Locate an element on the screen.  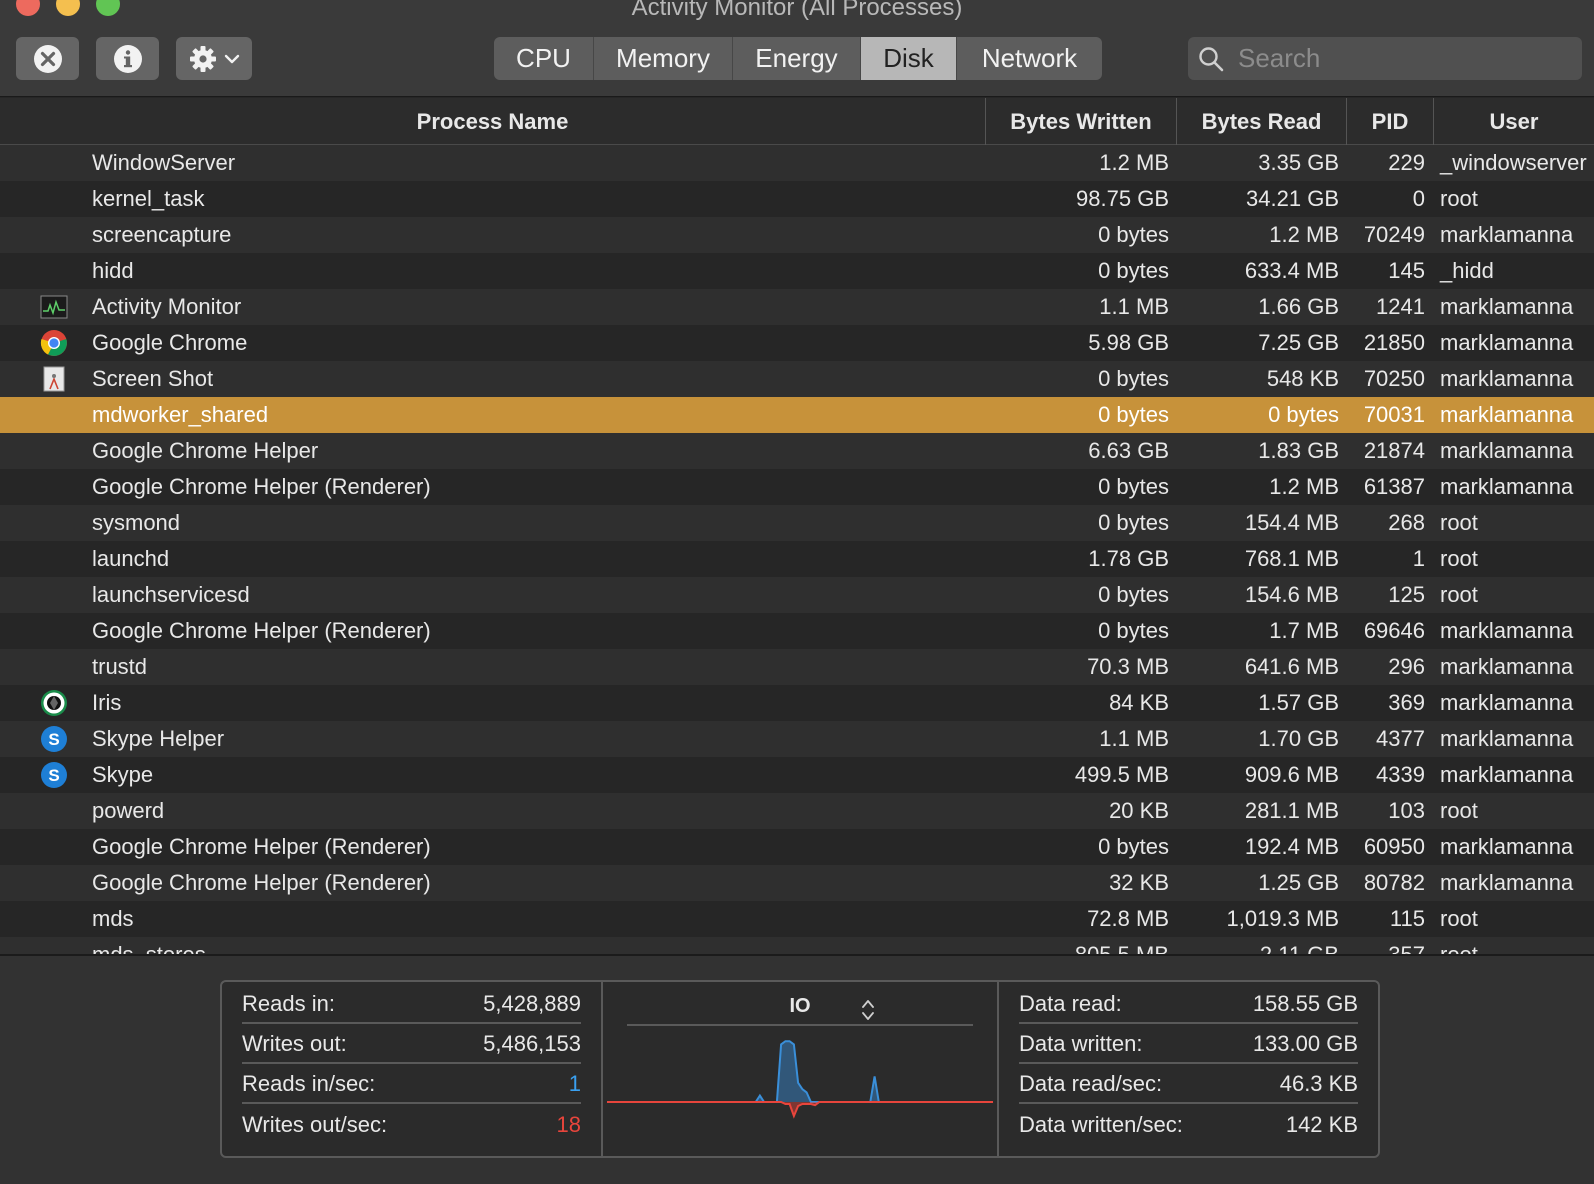
stat-label: Data read/sec: is located at coordinates (1091, 1083).